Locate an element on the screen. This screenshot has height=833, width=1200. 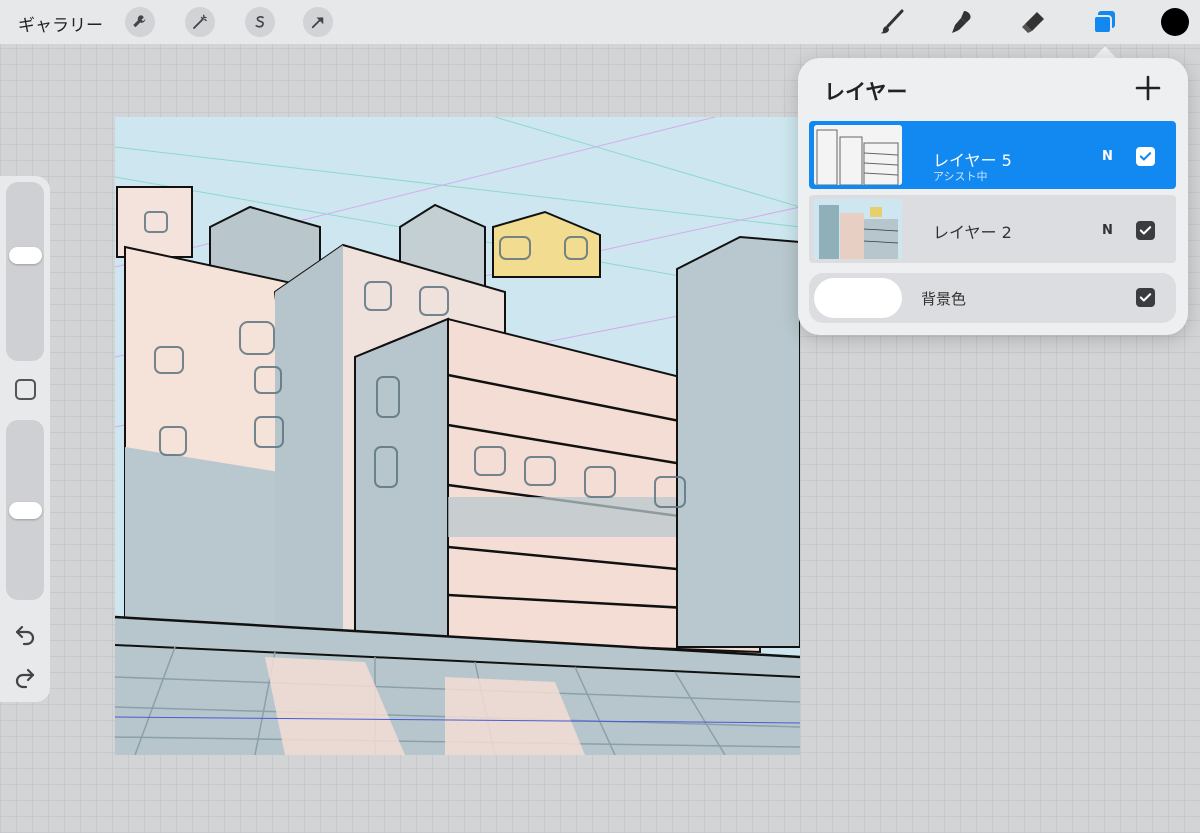
selection-icon is located at coordinates (260, 22).